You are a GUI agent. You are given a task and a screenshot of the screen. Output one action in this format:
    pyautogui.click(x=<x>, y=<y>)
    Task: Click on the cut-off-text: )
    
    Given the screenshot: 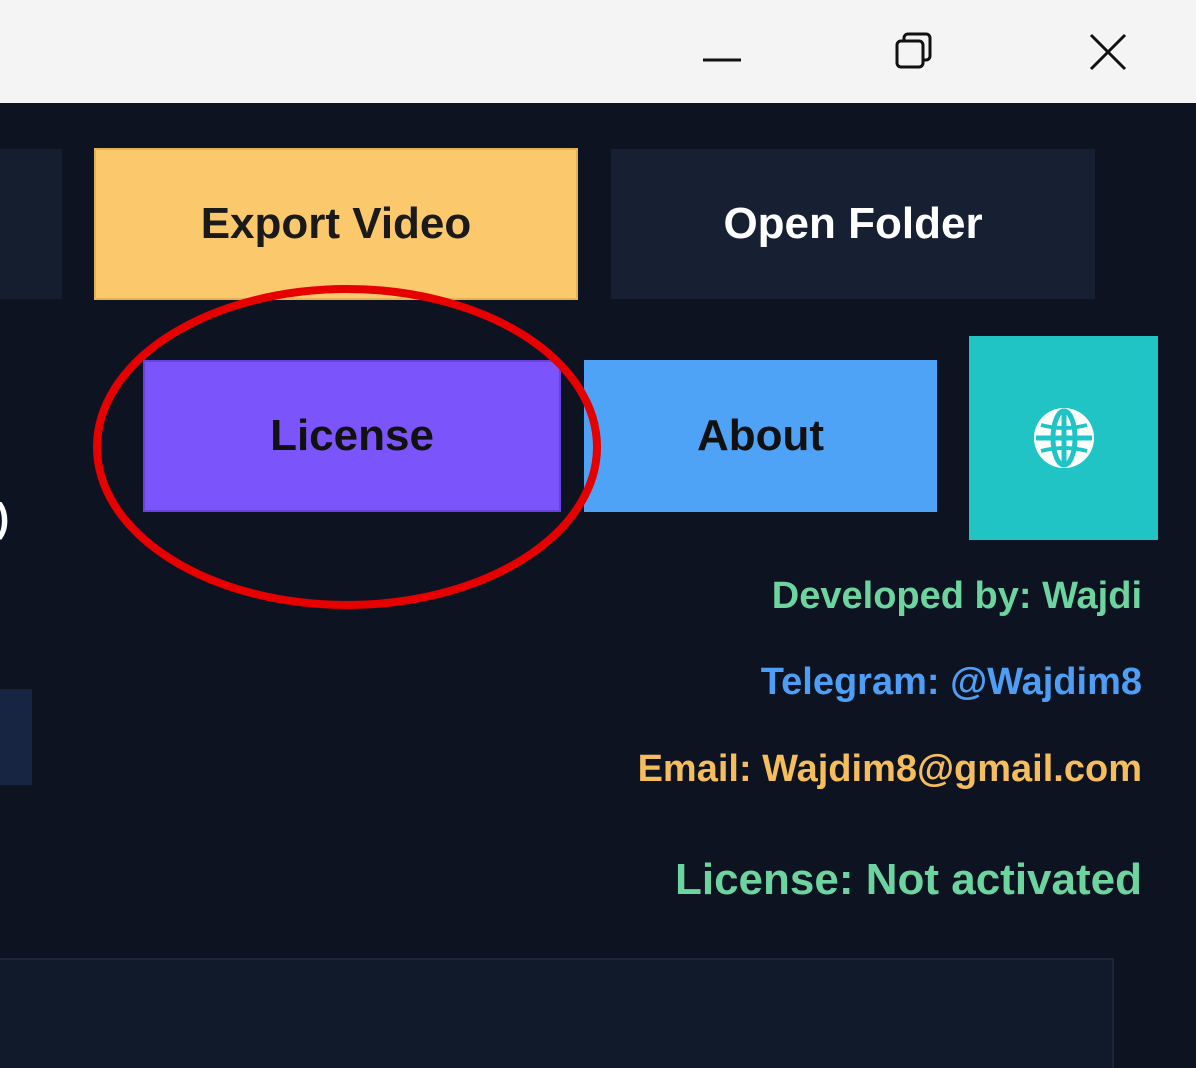 What is the action you would take?
    pyautogui.click(x=20, y=520)
    